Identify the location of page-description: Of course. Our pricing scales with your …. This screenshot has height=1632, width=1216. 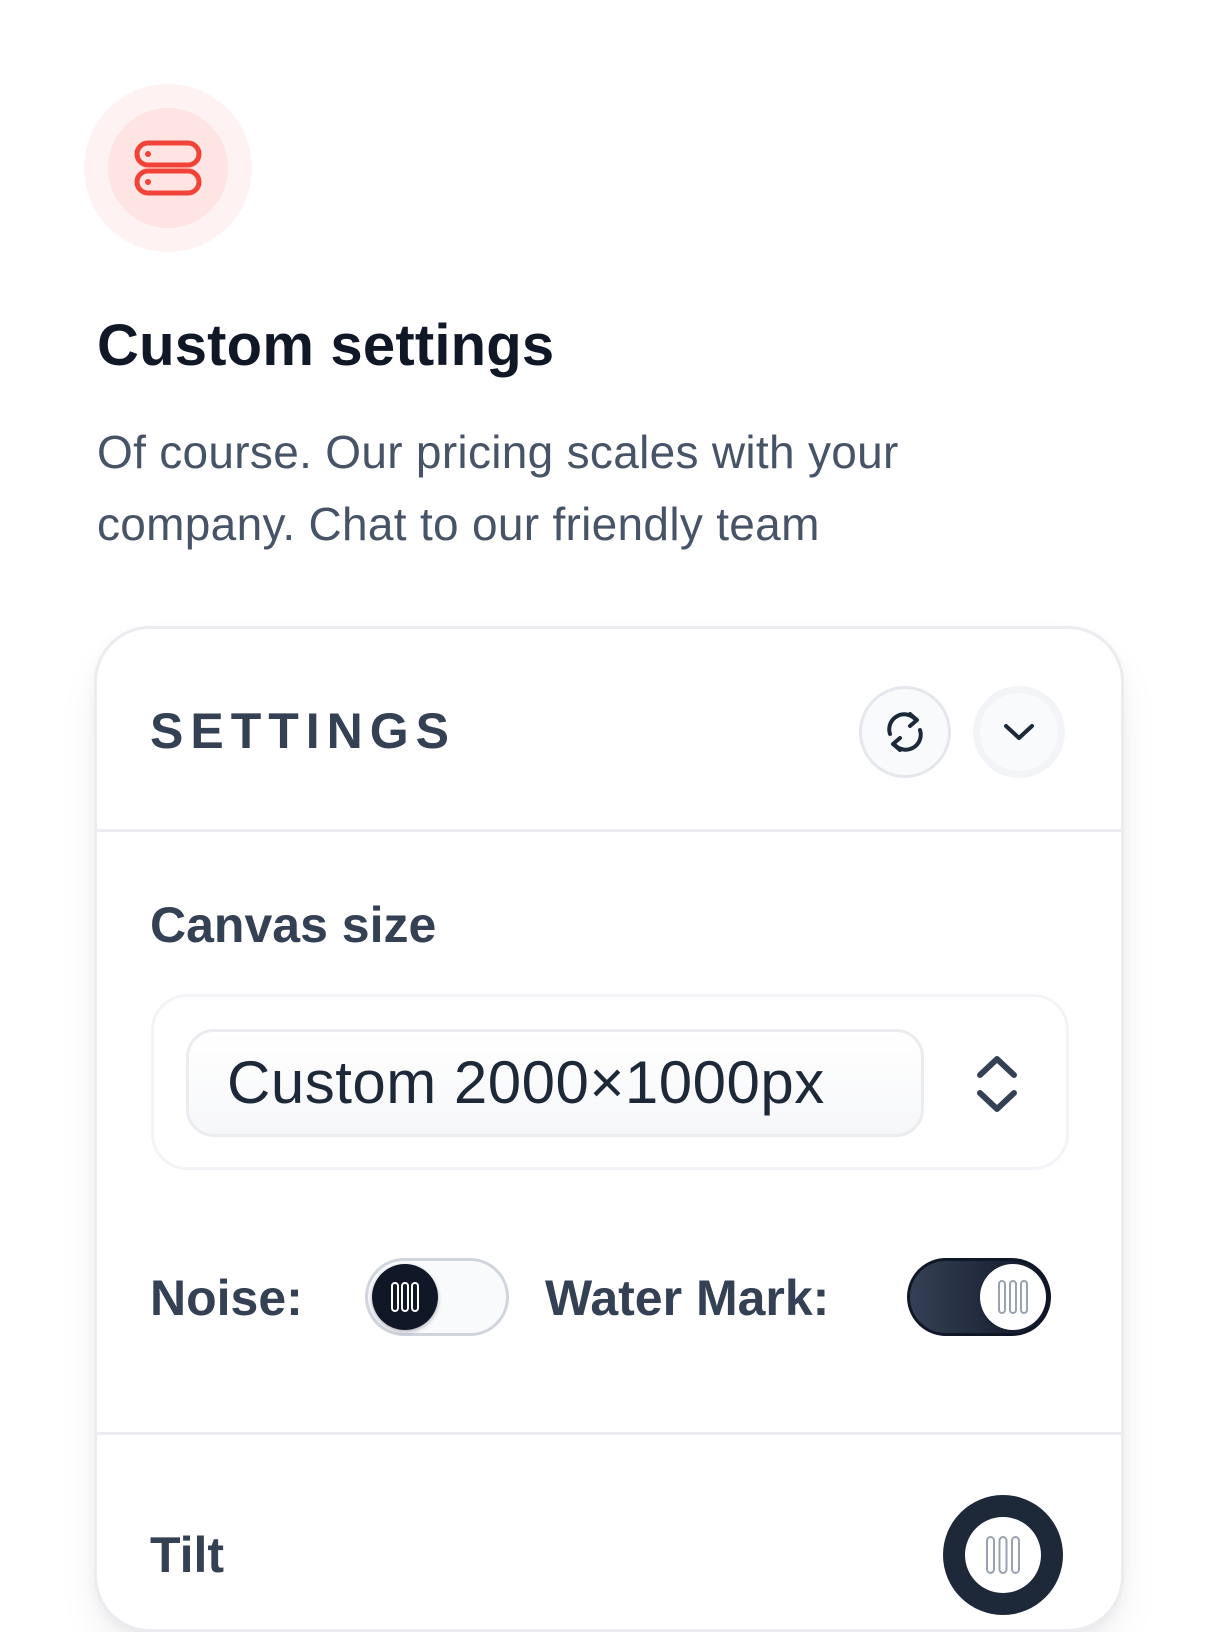
(498, 488).